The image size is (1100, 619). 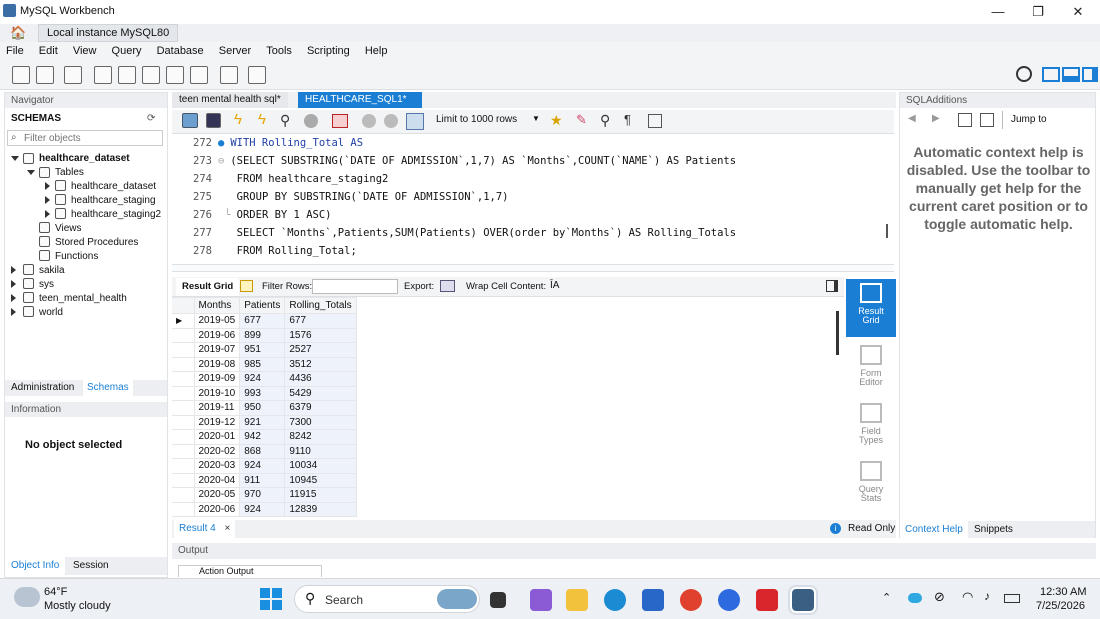 What do you see at coordinates (915, 598) in the screenshot?
I see `onedrive-cloud-icon` at bounding box center [915, 598].